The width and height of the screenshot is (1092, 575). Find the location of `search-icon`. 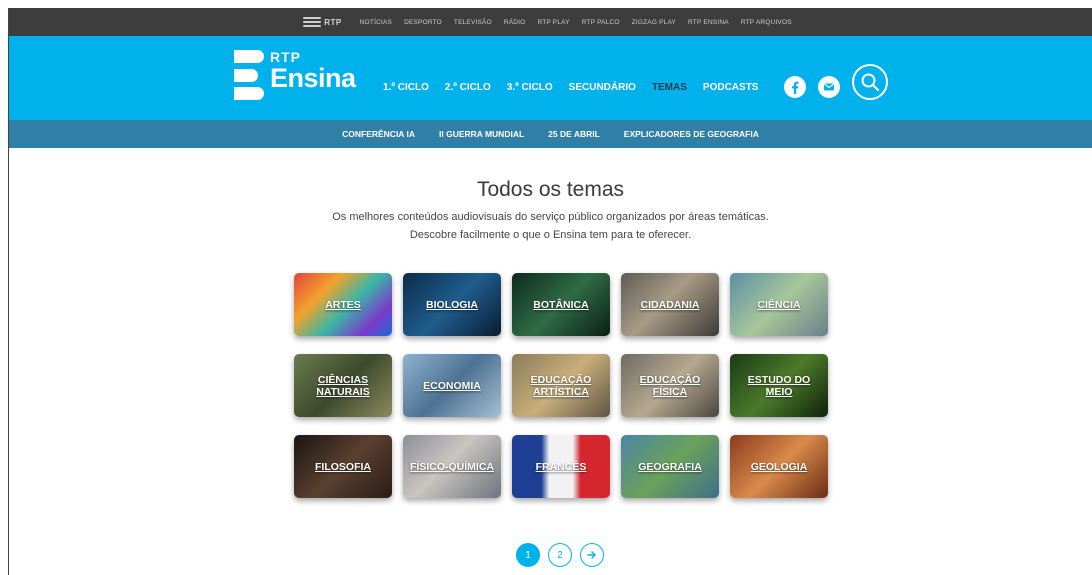

search-icon is located at coordinates (870, 82).